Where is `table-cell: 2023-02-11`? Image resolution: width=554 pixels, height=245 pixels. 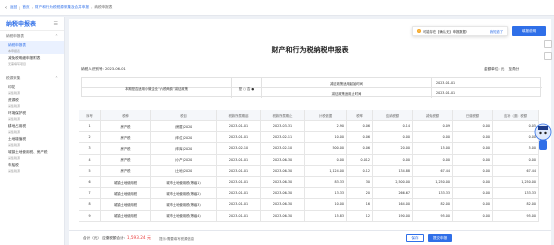 table-cell: 2023-02-11 is located at coordinates (283, 137).